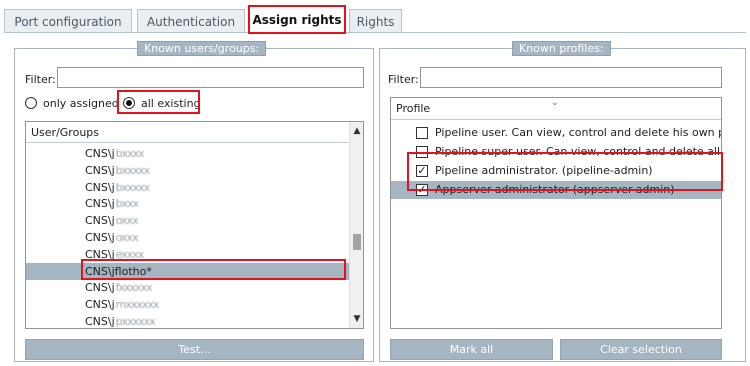 This screenshot has height=366, width=750. What do you see at coordinates (31, 103) in the screenshot?
I see `radio-only-assigned` at bounding box center [31, 103].